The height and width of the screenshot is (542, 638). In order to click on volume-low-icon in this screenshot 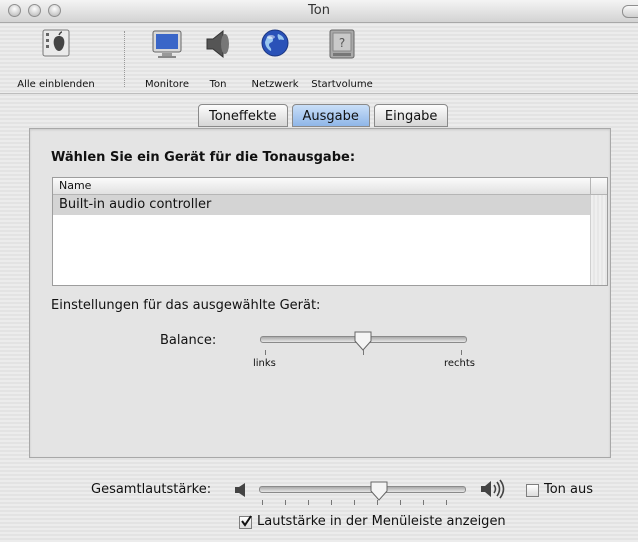, I will do `click(240, 490)`.